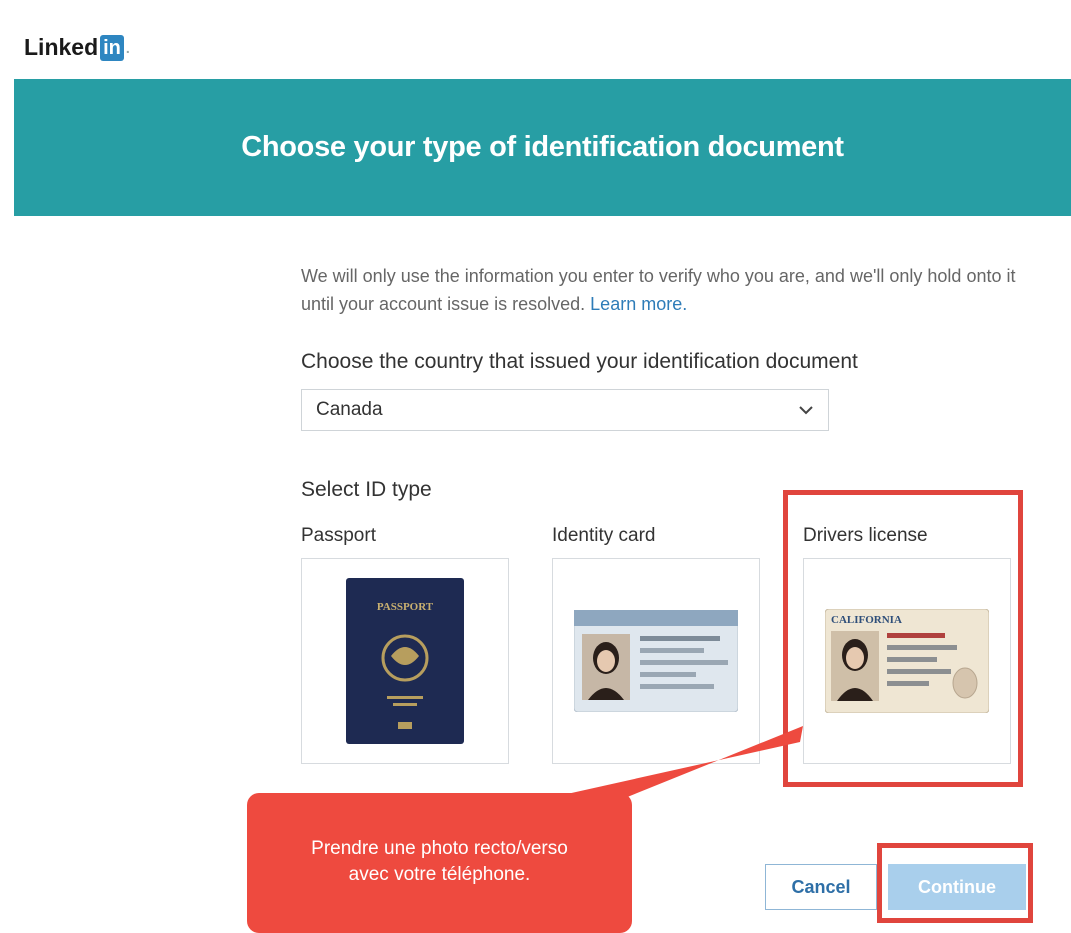 This screenshot has width=1071, height=933. What do you see at coordinates (955, 883) in the screenshot?
I see `continue-highlight` at bounding box center [955, 883].